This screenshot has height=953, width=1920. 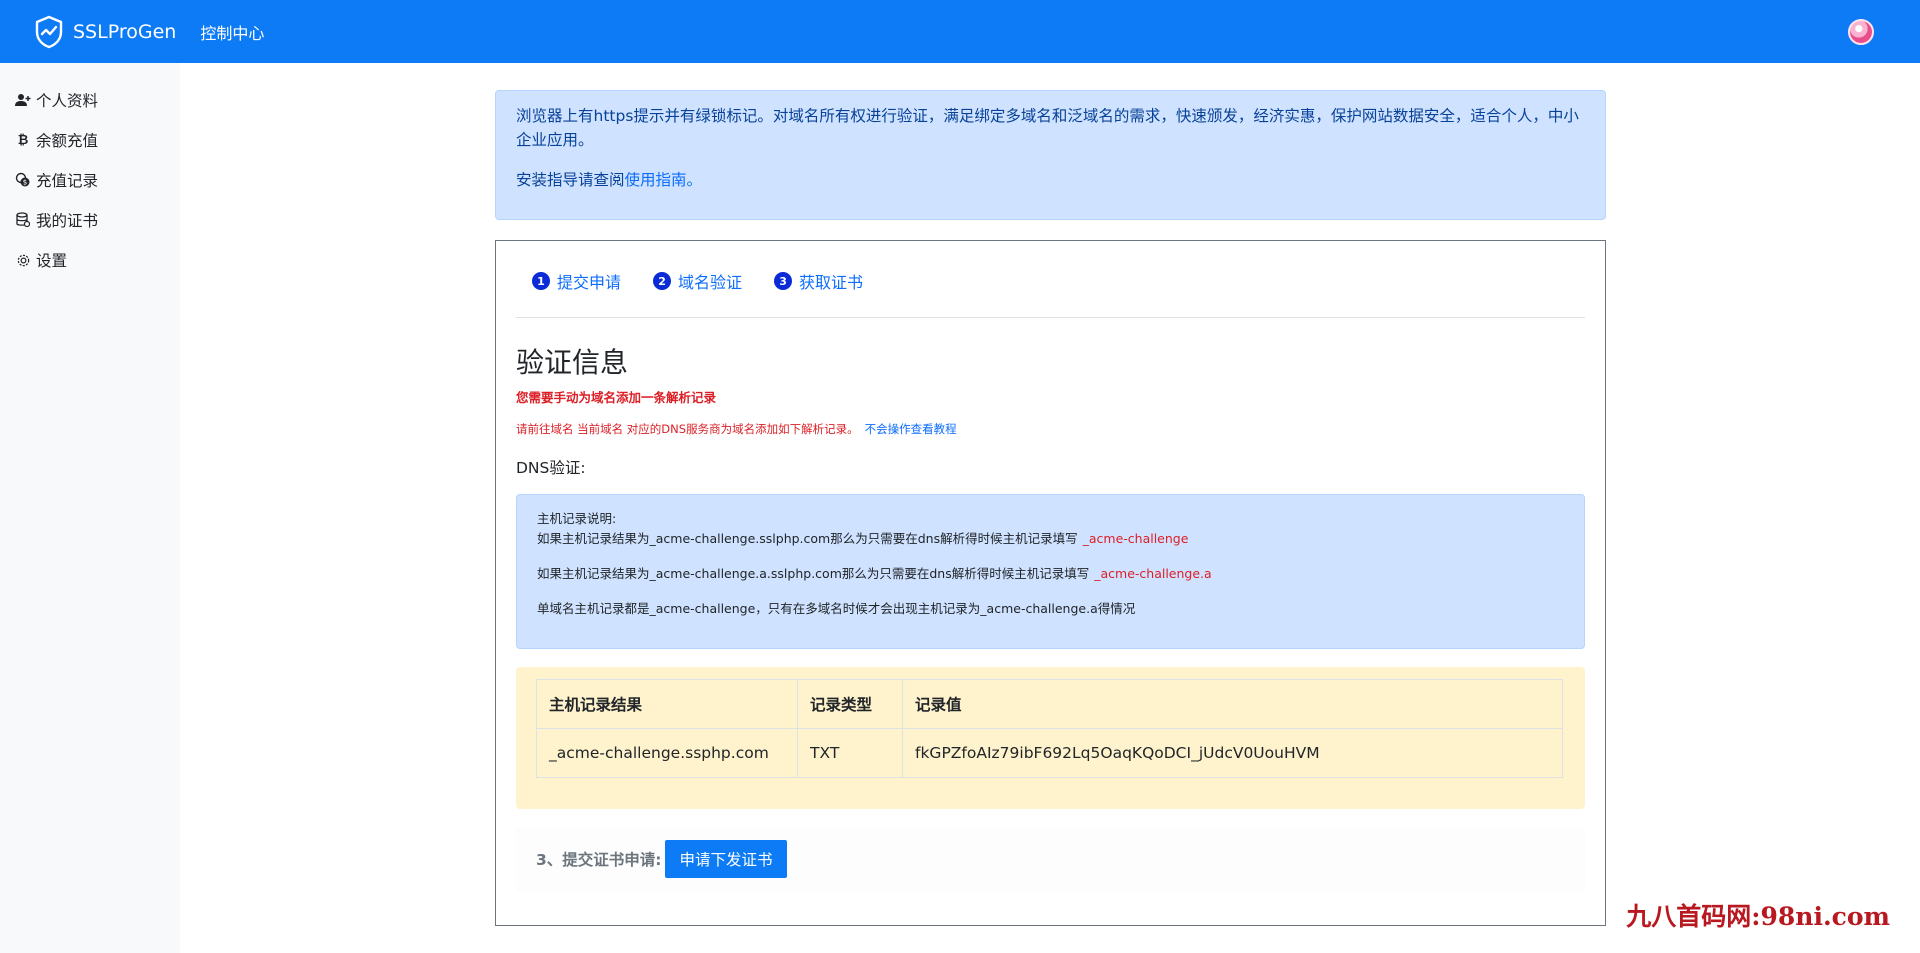 I want to click on step-number: 1, so click(x=541, y=281).